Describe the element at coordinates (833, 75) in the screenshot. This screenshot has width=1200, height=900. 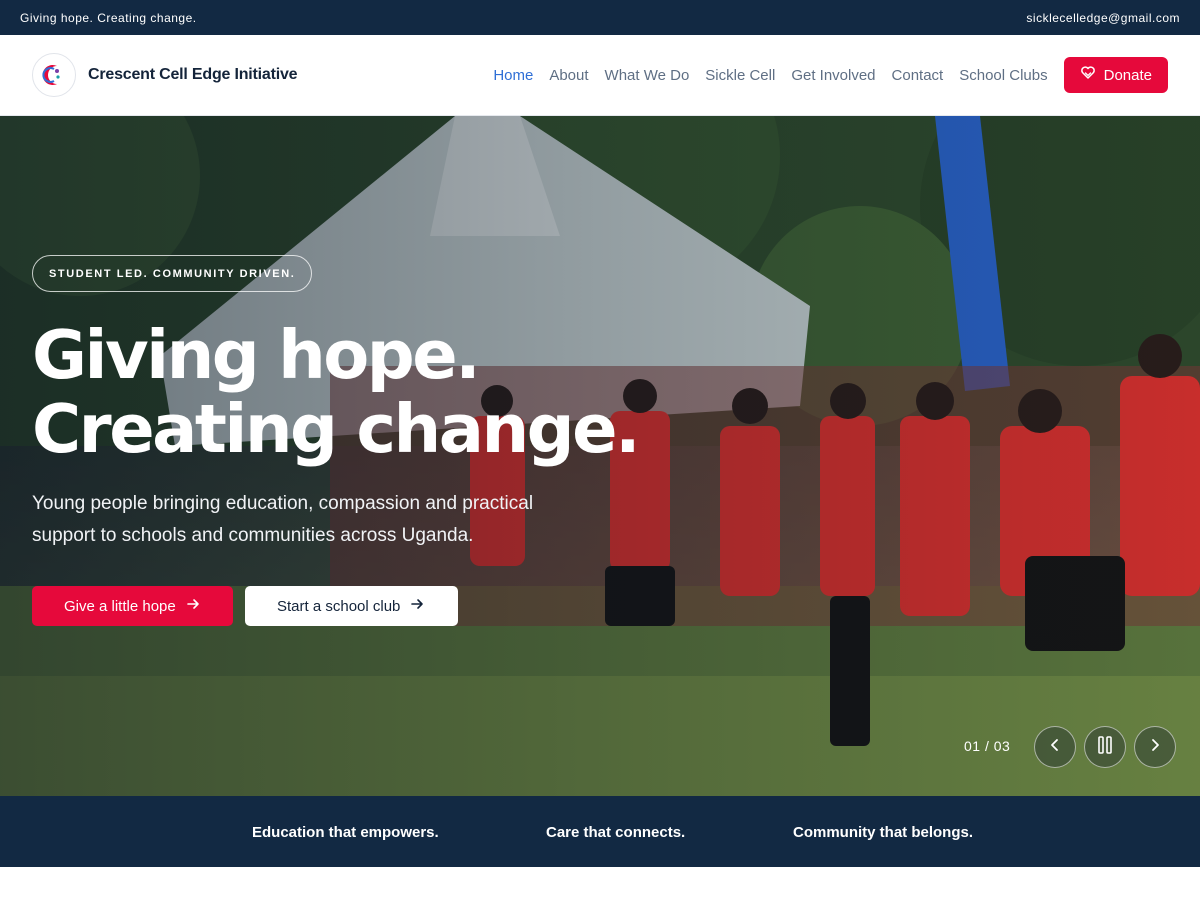
I see `nav-get-involved: Get Involved` at that location.